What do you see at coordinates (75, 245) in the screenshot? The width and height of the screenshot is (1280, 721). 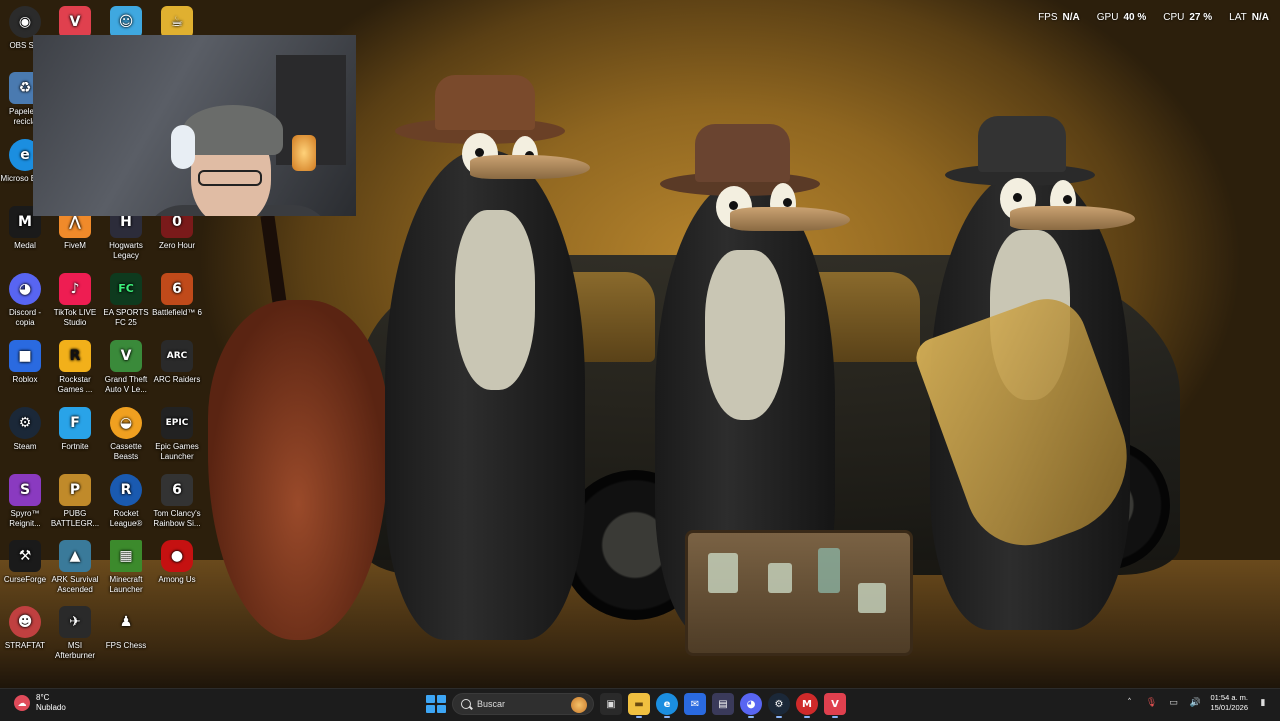 I see `desktop-icon-label: FiveM` at bounding box center [75, 245].